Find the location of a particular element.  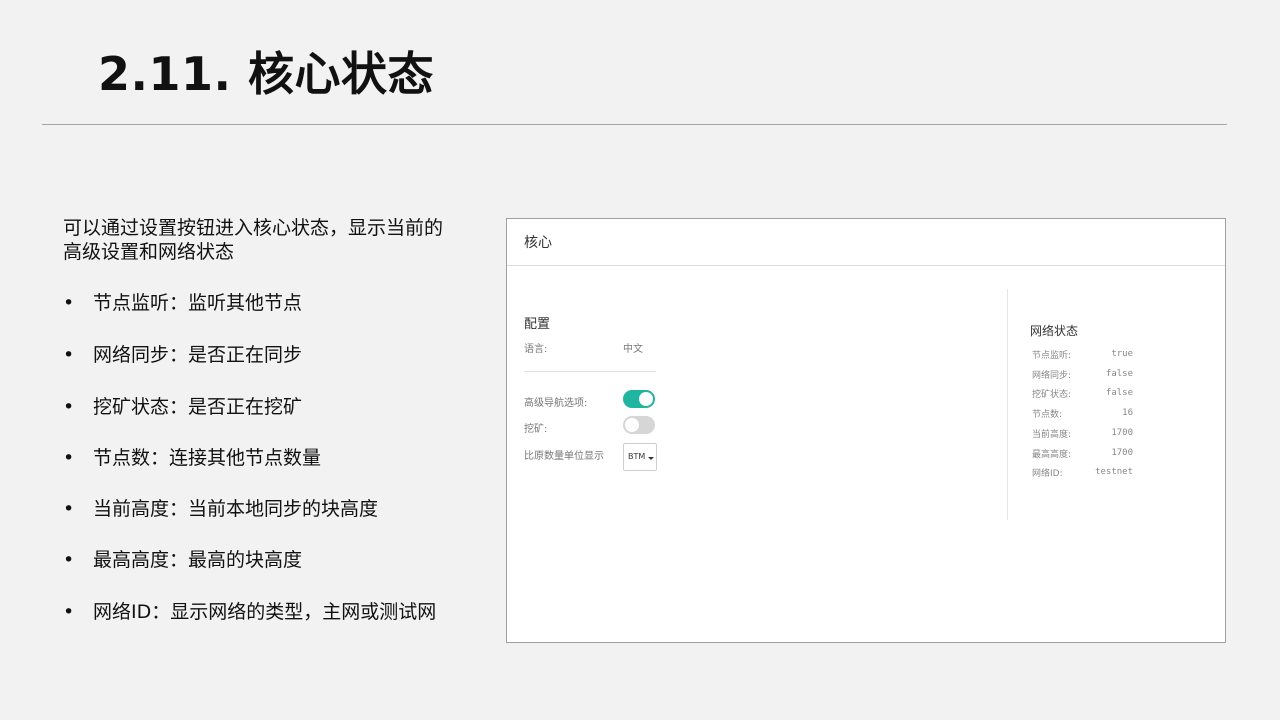

panel-title: 核心 is located at coordinates (538, 243).